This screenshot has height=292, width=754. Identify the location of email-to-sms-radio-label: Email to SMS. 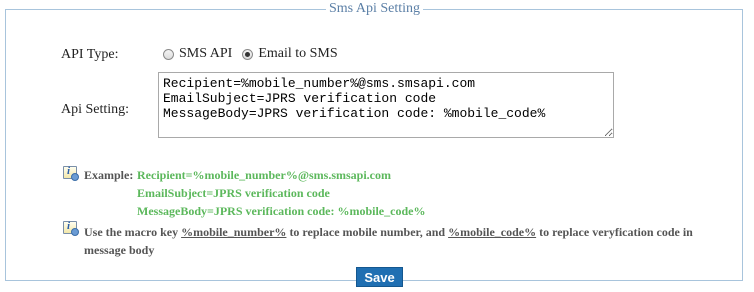
(297, 54).